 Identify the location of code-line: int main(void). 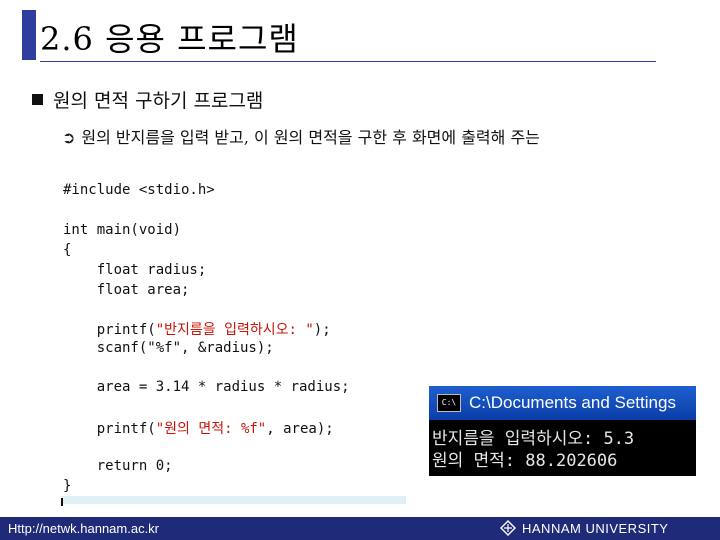
(122, 230).